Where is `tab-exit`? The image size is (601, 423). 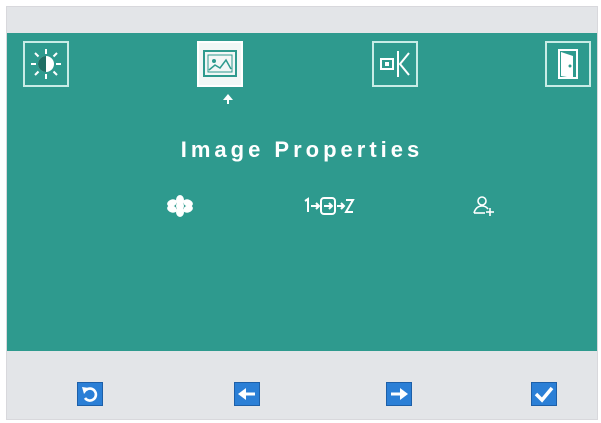
tab-exit is located at coordinates (568, 64).